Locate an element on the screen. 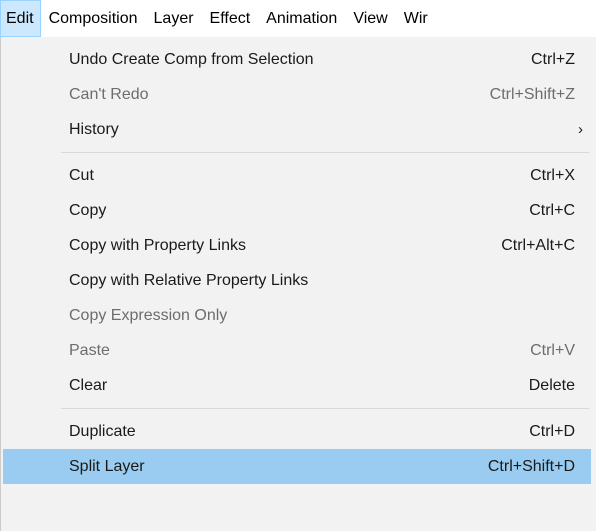 The width and height of the screenshot is (596, 531). menu-composition: Composition is located at coordinates (93, 18).